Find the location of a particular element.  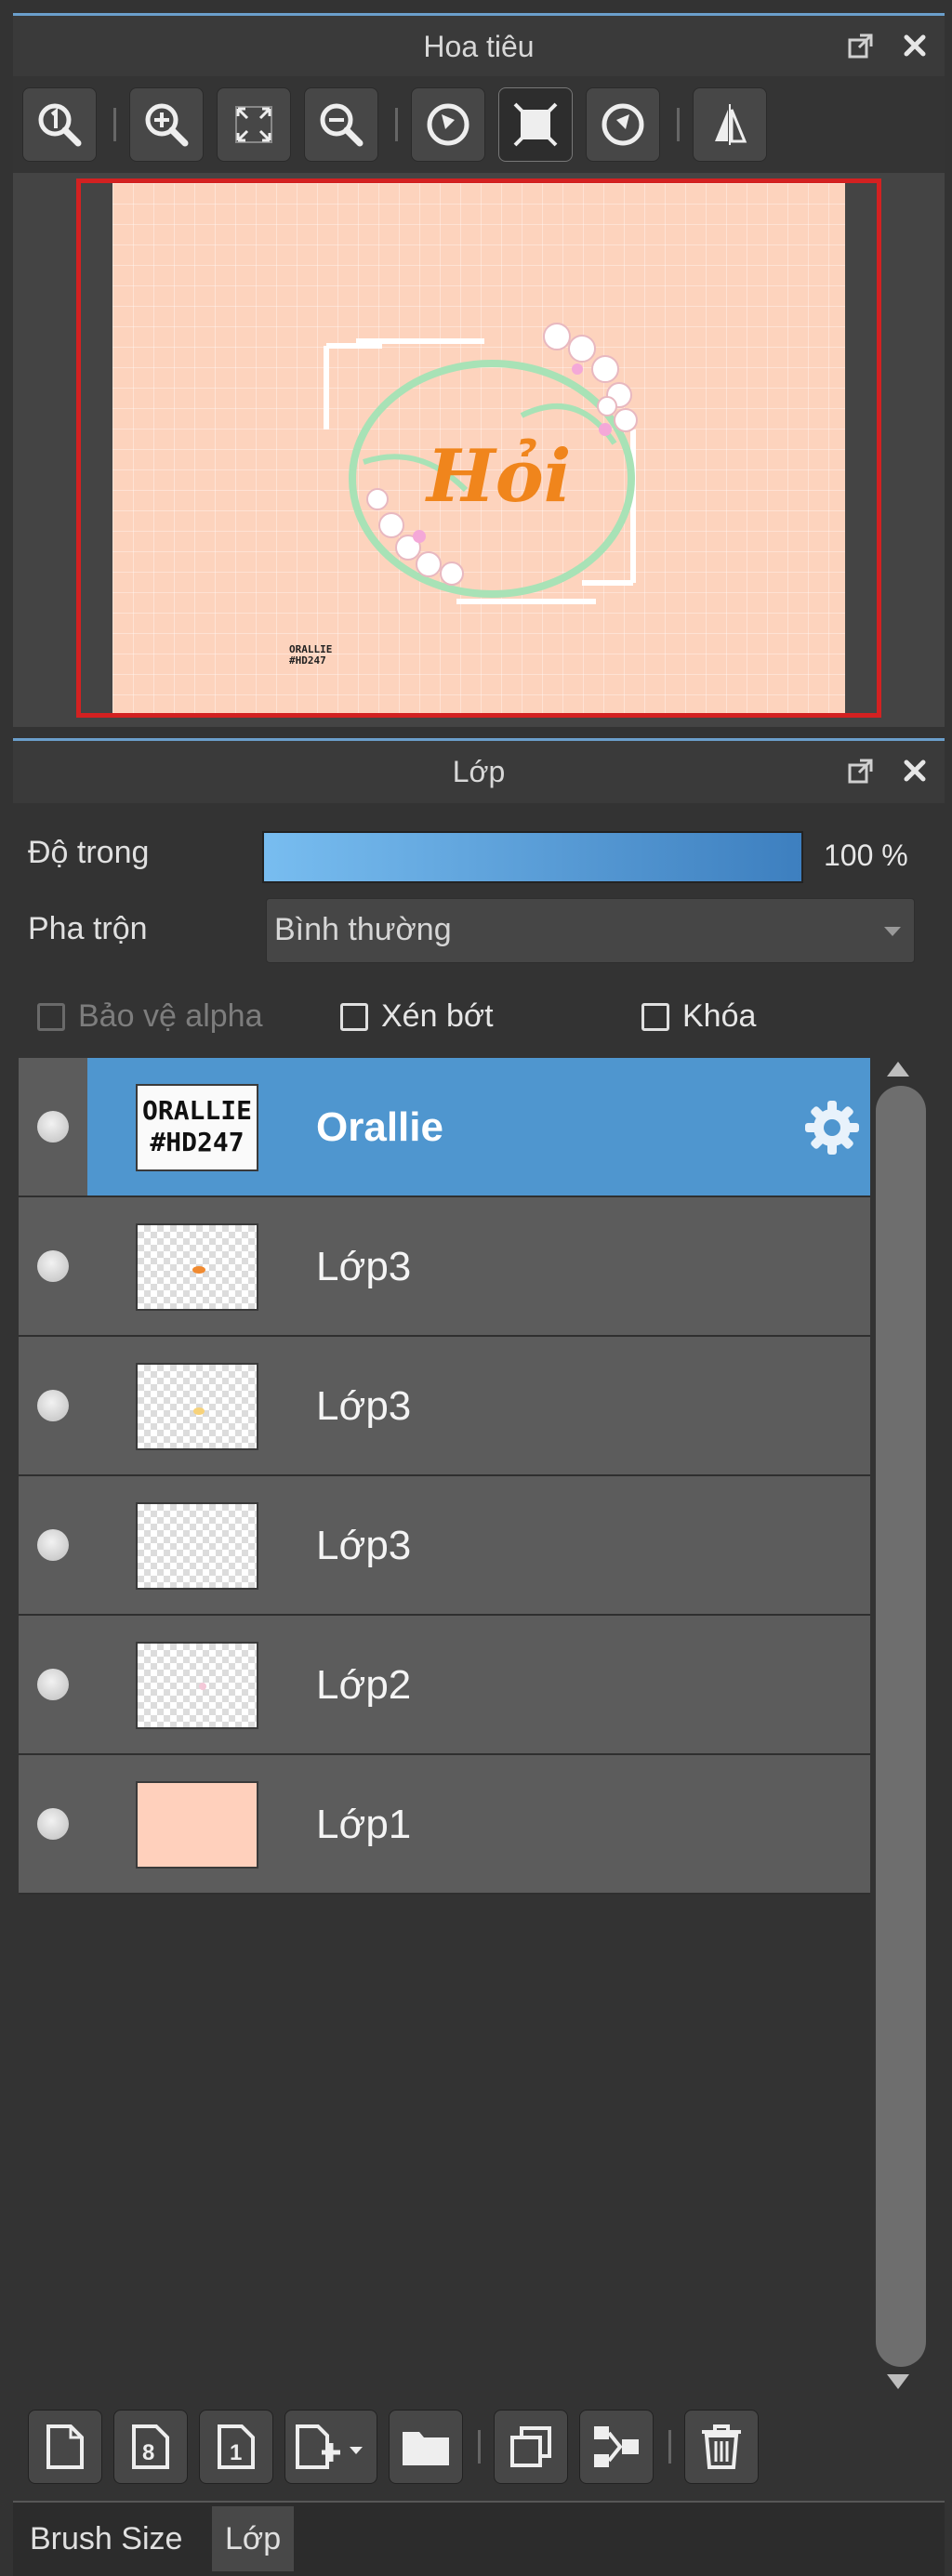

navigator-title: Hoa tiêu is located at coordinates (479, 46).